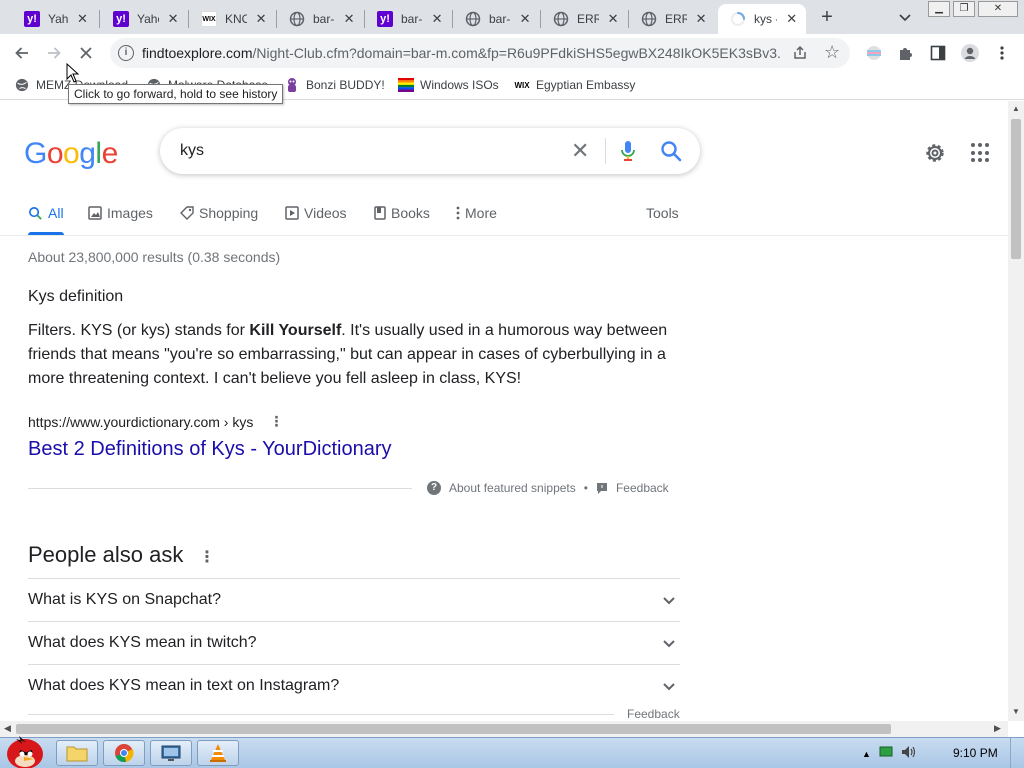  I want to click on tab-books: Books, so click(402, 213).